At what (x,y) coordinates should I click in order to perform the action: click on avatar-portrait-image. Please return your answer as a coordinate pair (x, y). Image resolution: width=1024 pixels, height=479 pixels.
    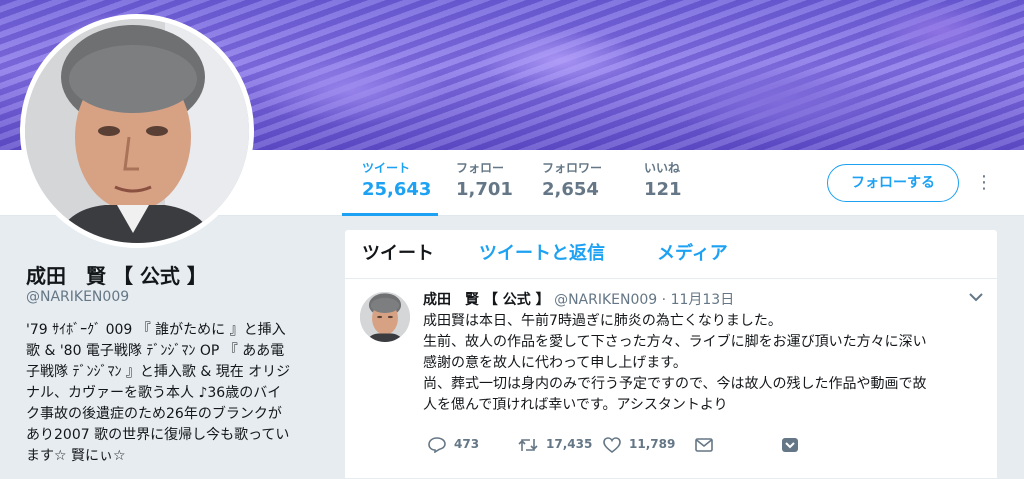
    Looking at the image, I should click on (137, 131).